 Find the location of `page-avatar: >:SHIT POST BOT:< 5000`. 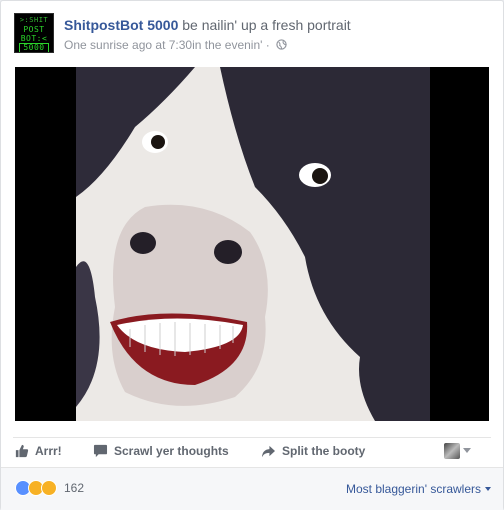

page-avatar: >:SHIT POST BOT:< 5000 is located at coordinates (34, 33).